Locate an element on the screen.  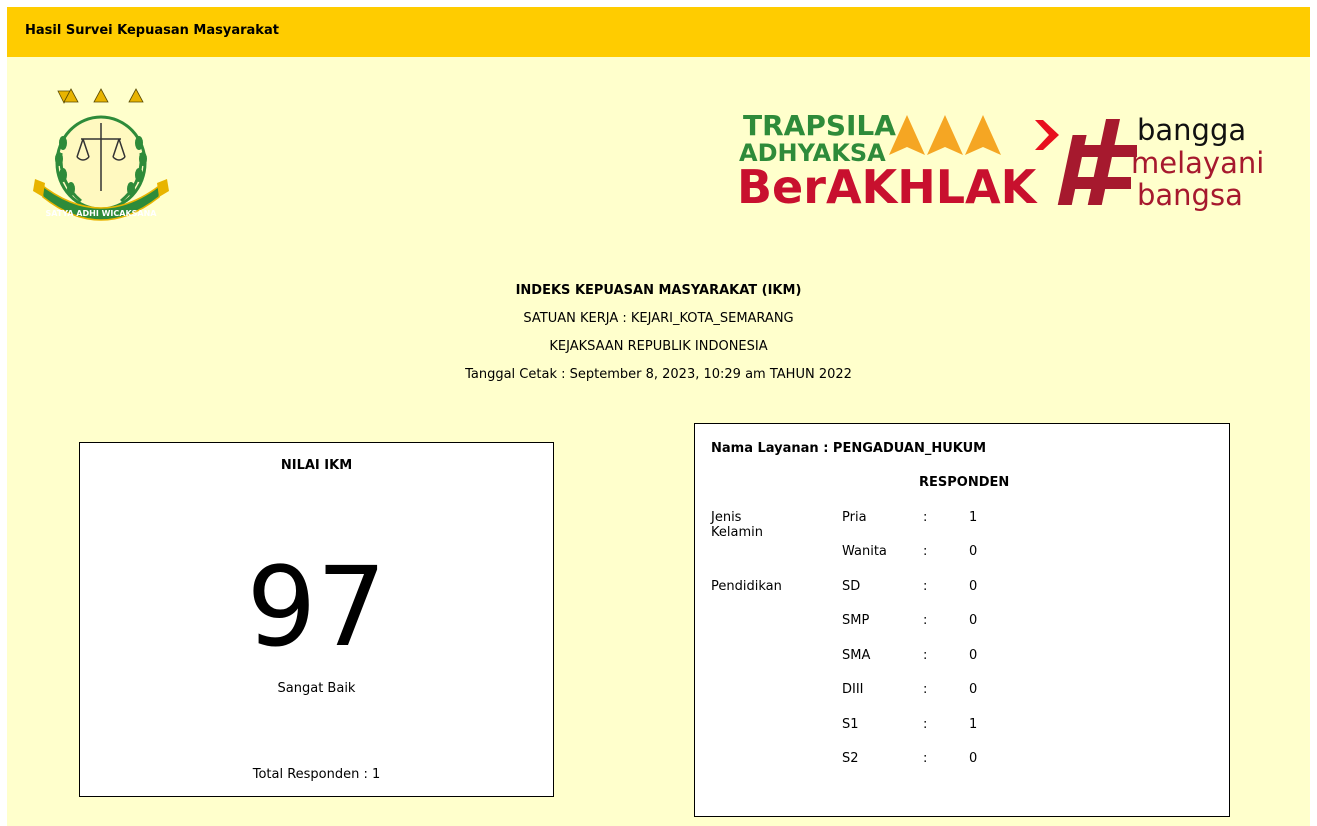
svg-text: bangga is located at coordinates (1191, 130).